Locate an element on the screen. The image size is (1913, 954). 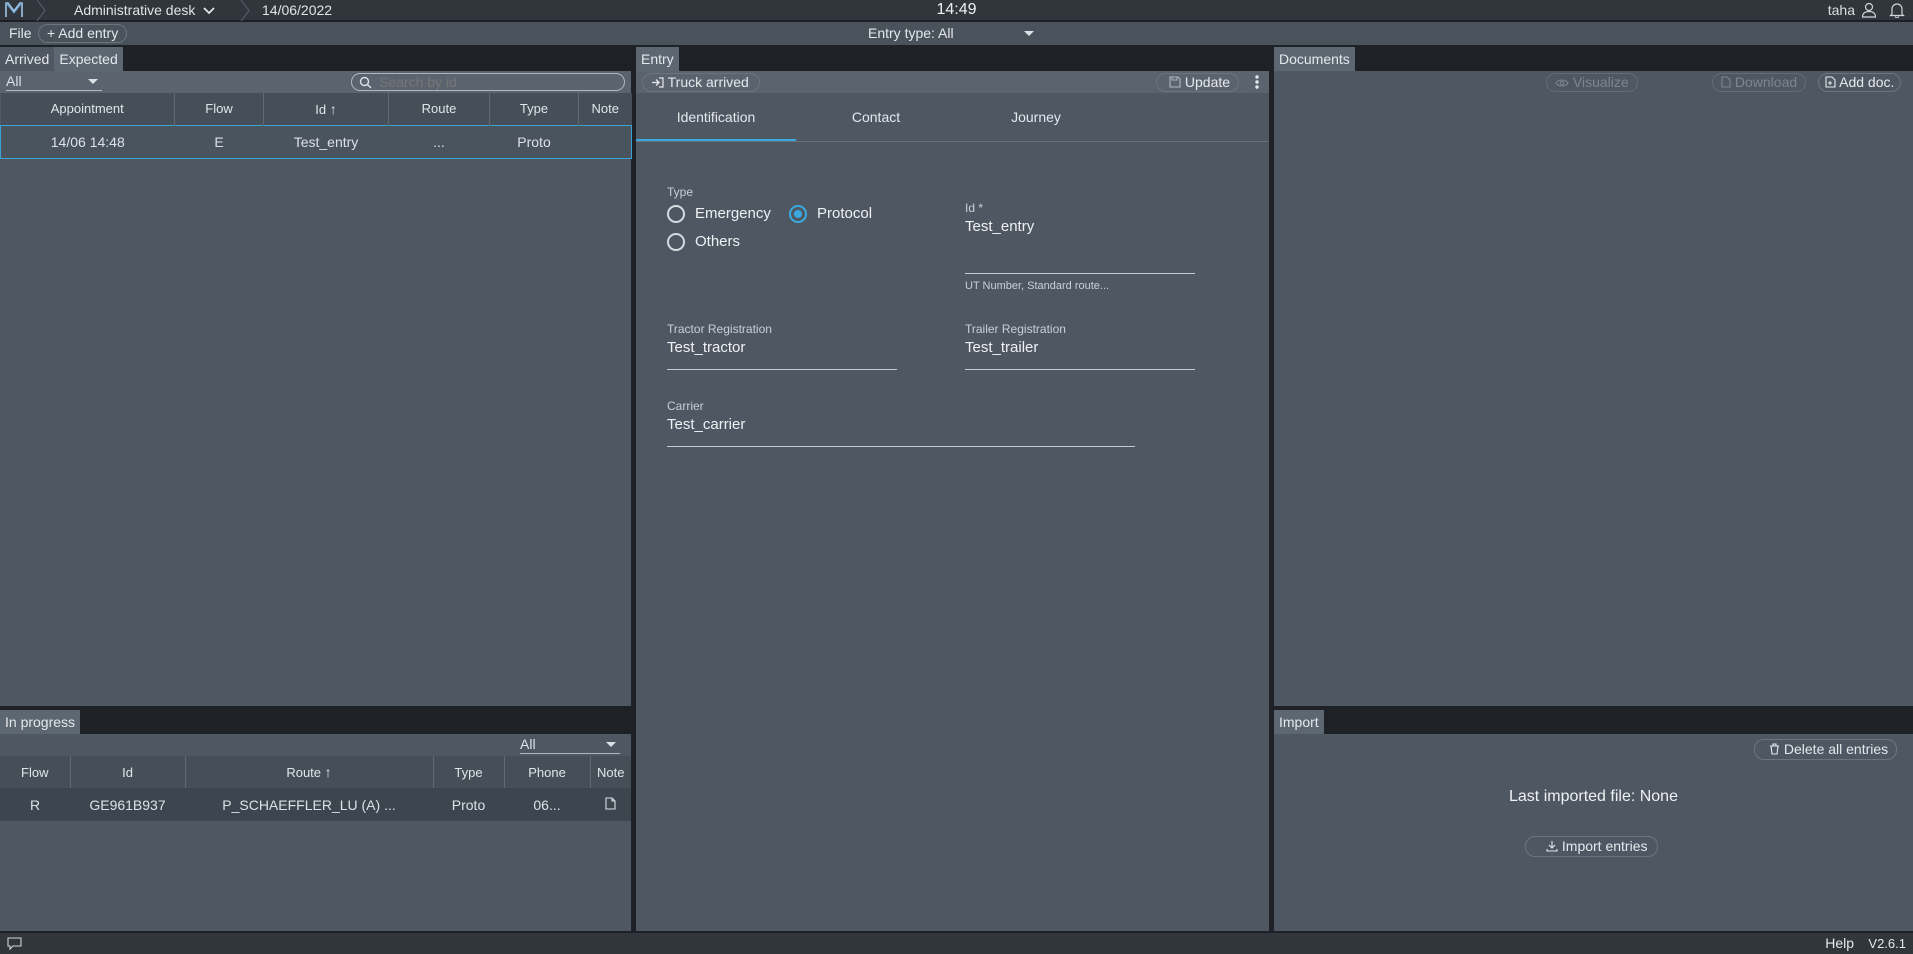
desk-label: Administrative desk is located at coordinates (135, 10).